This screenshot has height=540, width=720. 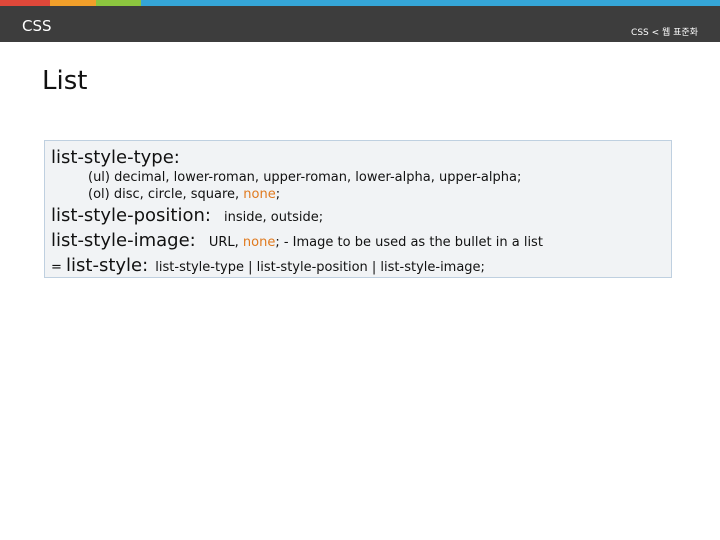 I want to click on ol-none-highlight: none, so click(x=259, y=194).